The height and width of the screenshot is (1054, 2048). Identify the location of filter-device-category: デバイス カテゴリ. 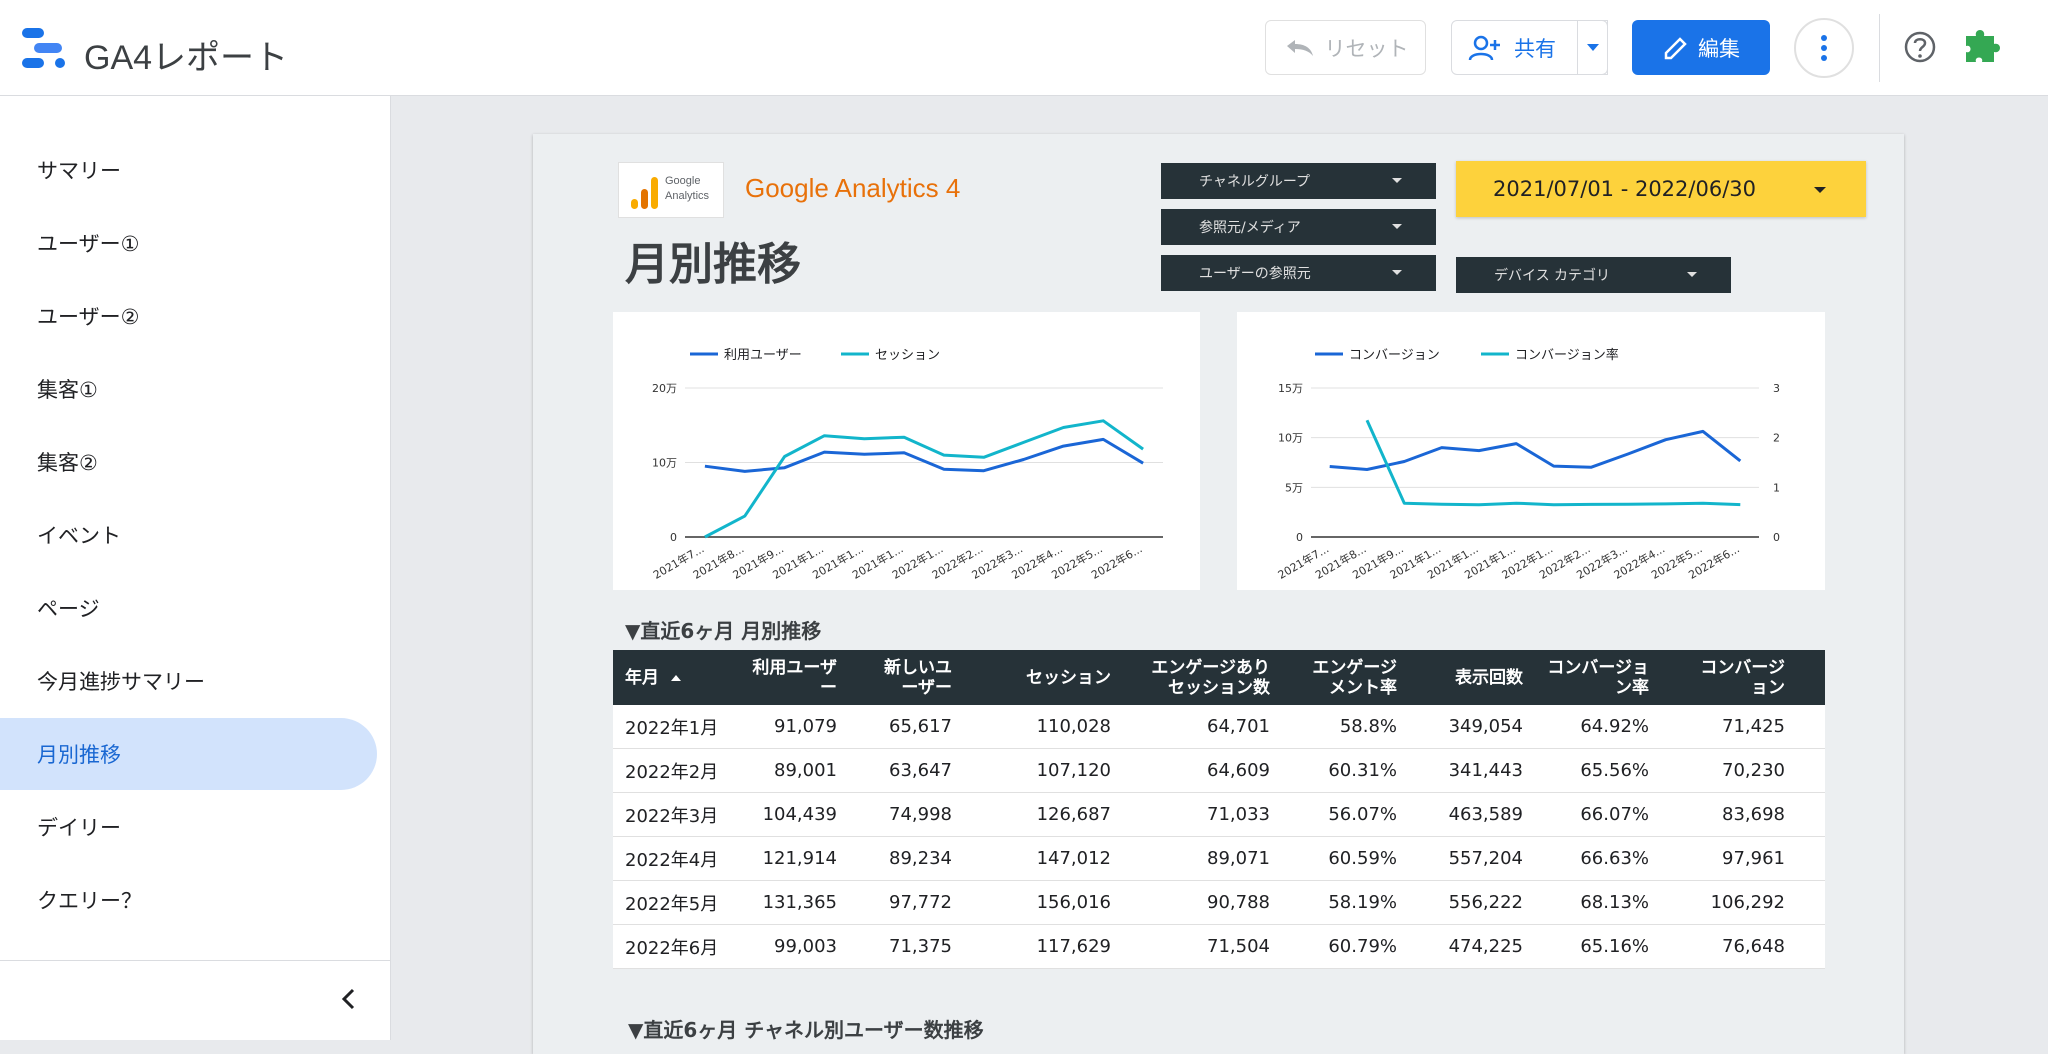
(1593, 275).